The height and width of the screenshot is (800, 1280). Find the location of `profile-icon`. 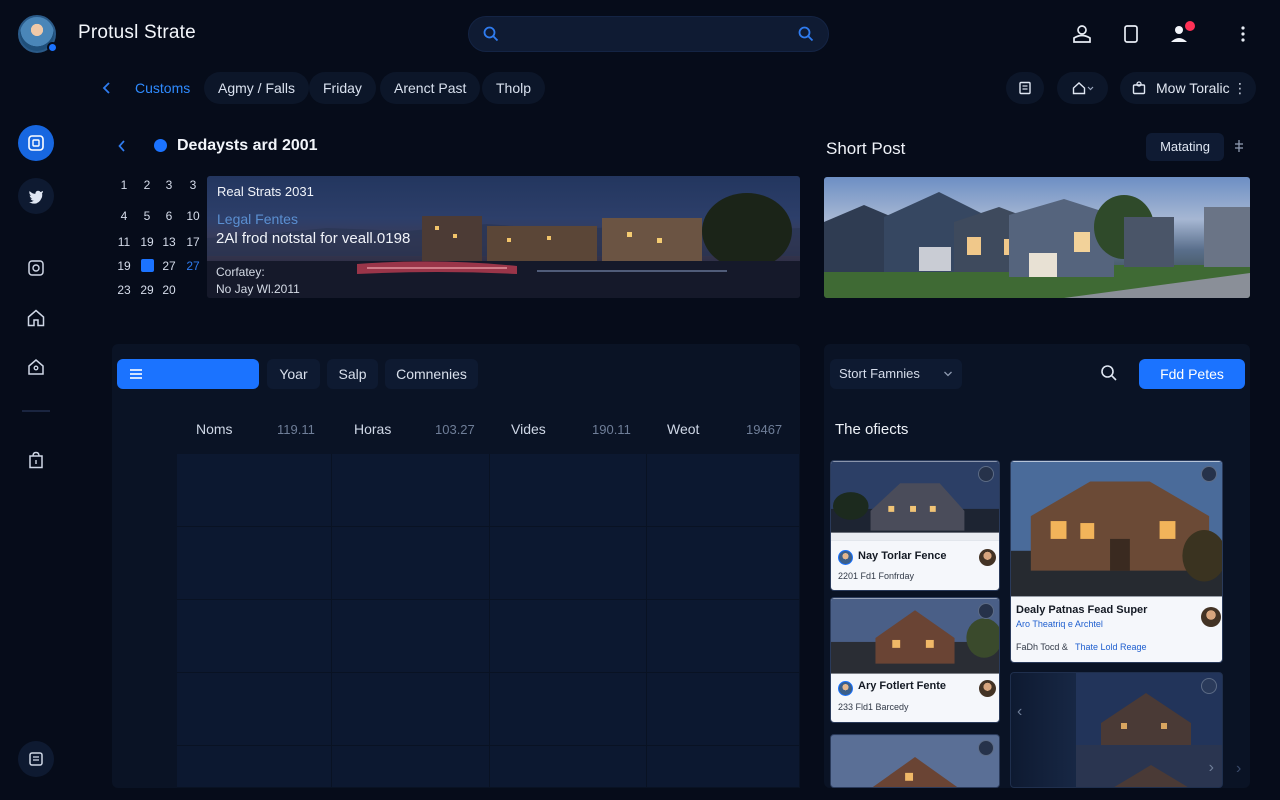

profile-icon is located at coordinates (1082, 34).